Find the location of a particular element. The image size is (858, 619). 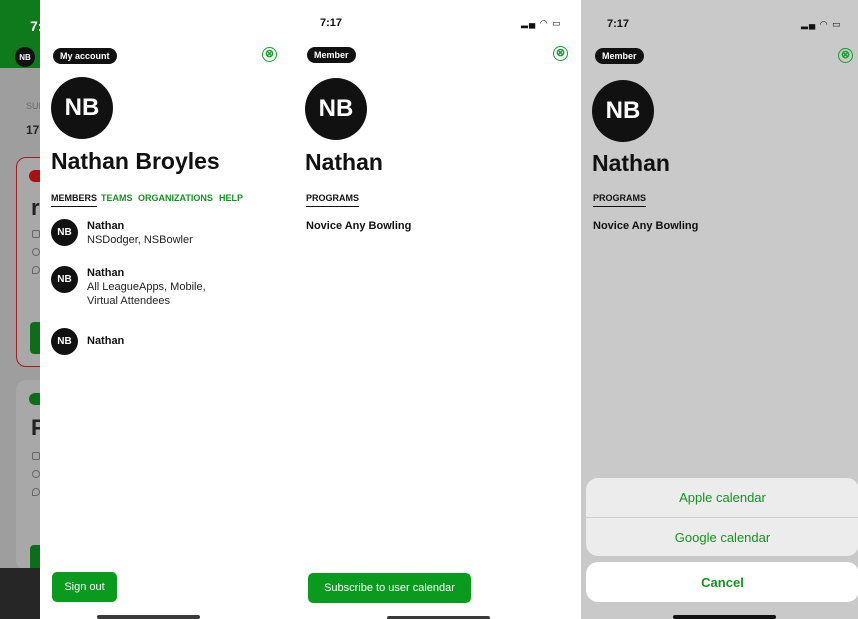

tab-members: MEMBERS is located at coordinates (74, 200).